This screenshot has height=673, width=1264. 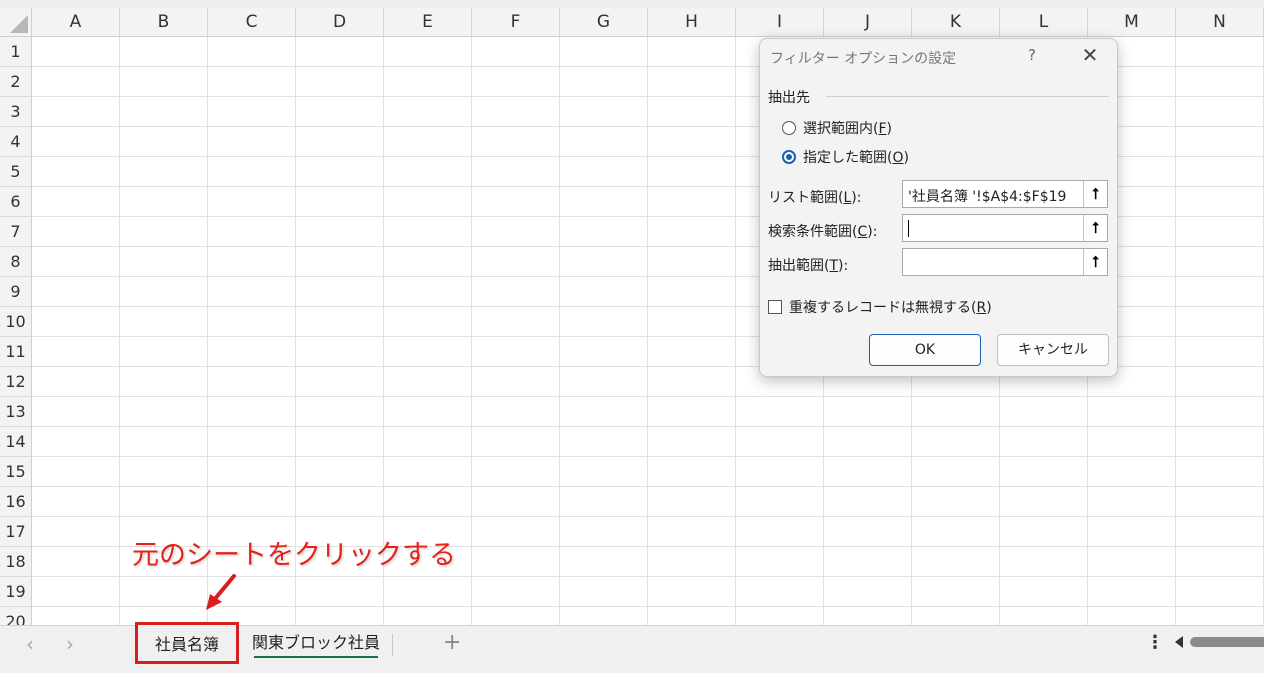 What do you see at coordinates (789, 157) in the screenshot?
I see `radio-button-selected` at bounding box center [789, 157].